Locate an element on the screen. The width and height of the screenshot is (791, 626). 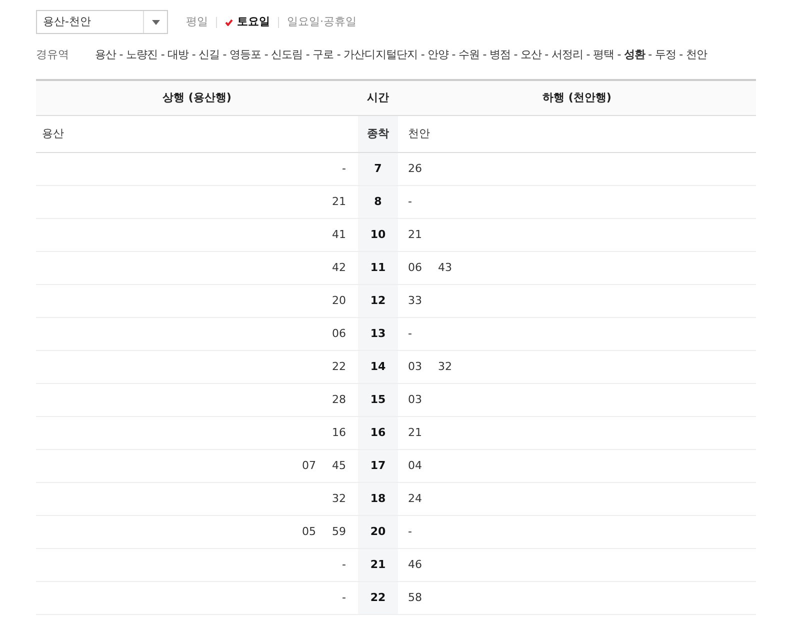
hour-value: 17 is located at coordinates (378, 465).